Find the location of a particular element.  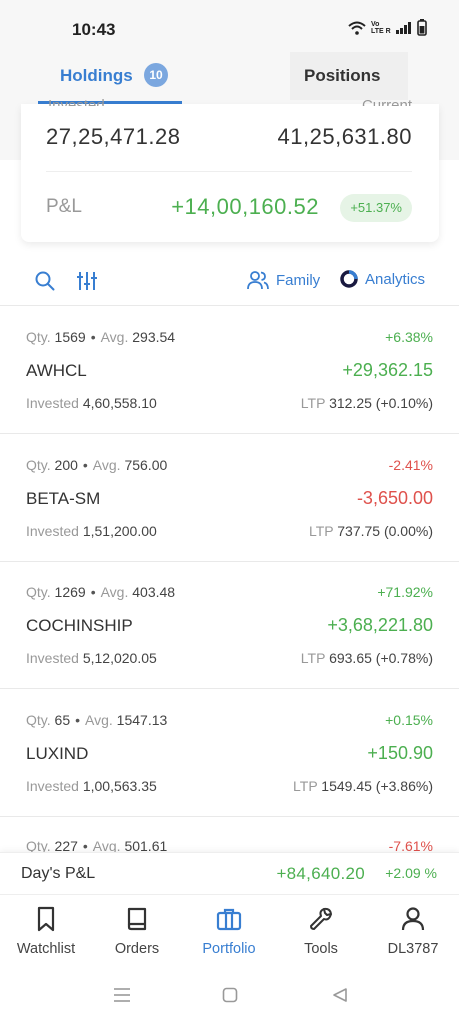

summary-divider is located at coordinates (229, 171).